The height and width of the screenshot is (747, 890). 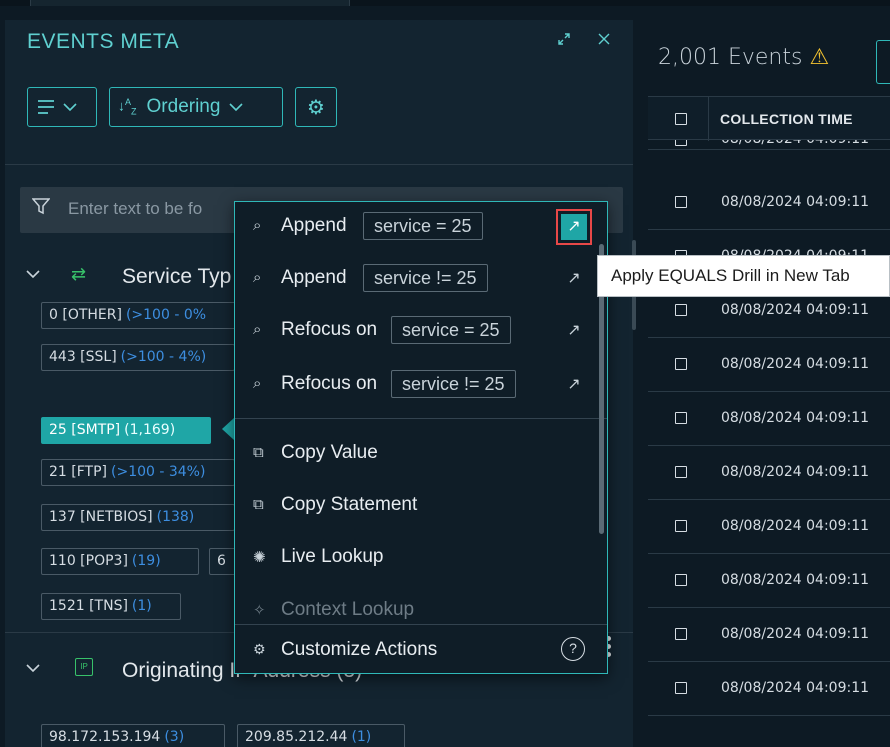 What do you see at coordinates (141, 315) in the screenshot?
I see `value-chip: 0 [OTHER] (>100 - 0%` at bounding box center [141, 315].